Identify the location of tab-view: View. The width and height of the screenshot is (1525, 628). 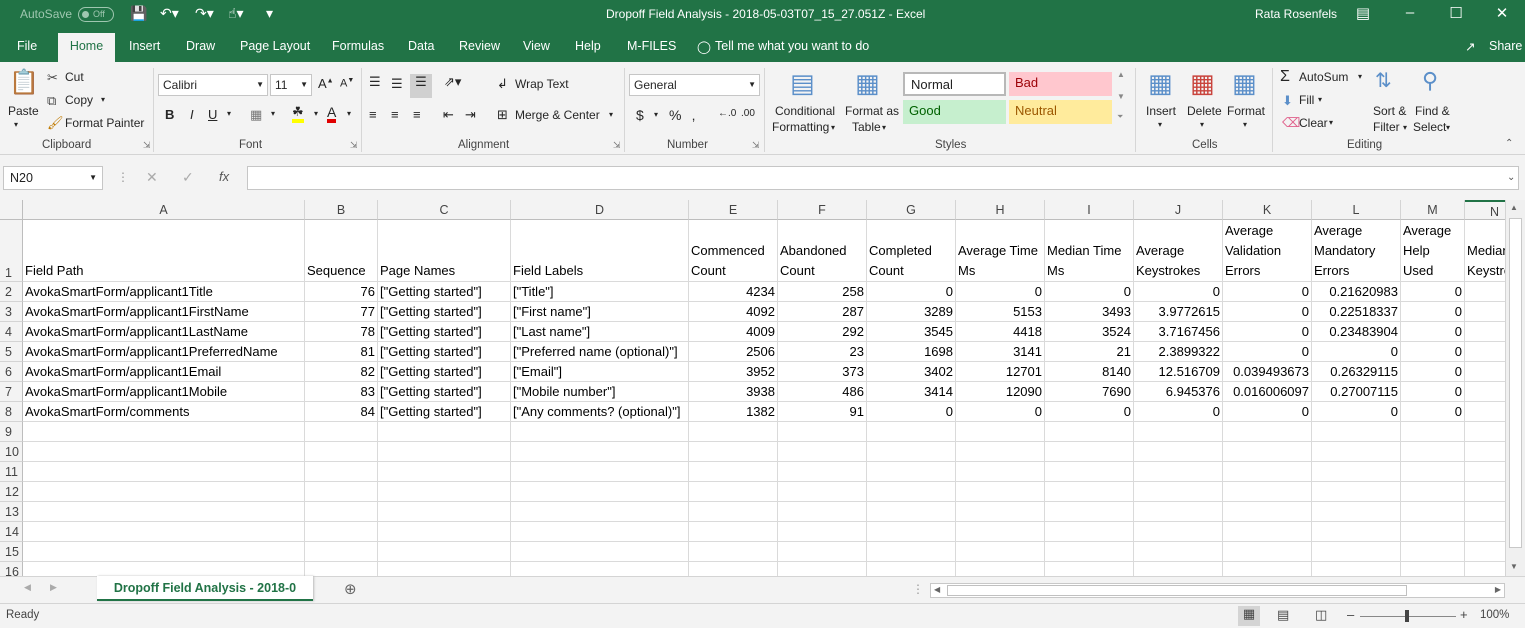
(536, 46).